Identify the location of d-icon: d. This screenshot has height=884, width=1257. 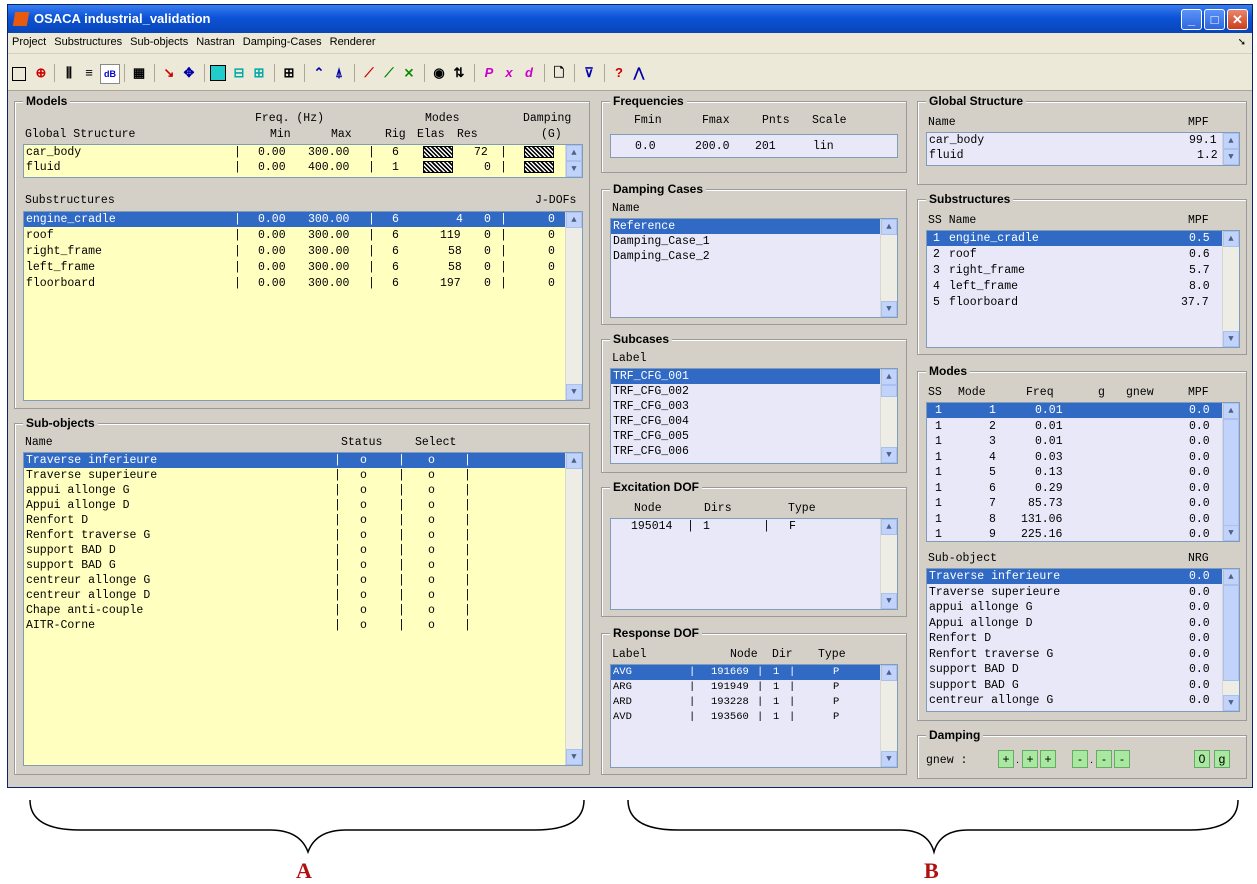
(529, 73).